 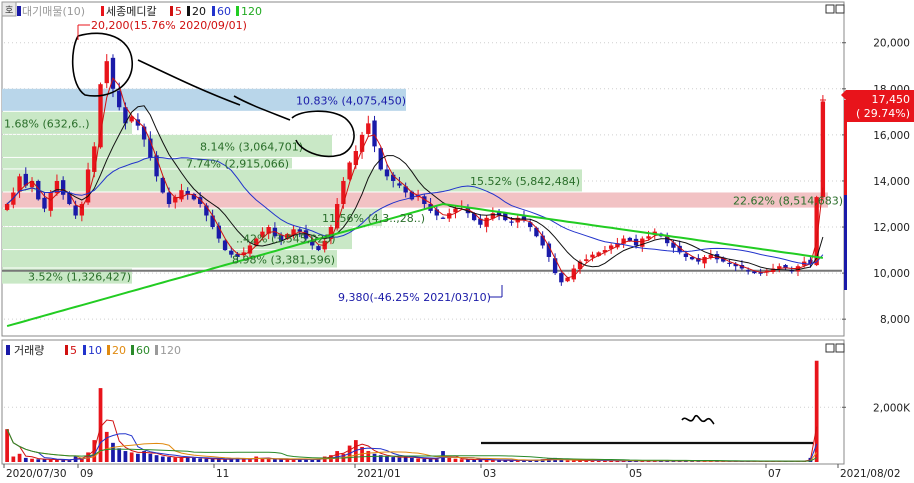 What do you see at coordinates (373, 218) in the screenshot?
I see `price-zone-label: 11.56% (4,3..,28..)` at bounding box center [373, 218].